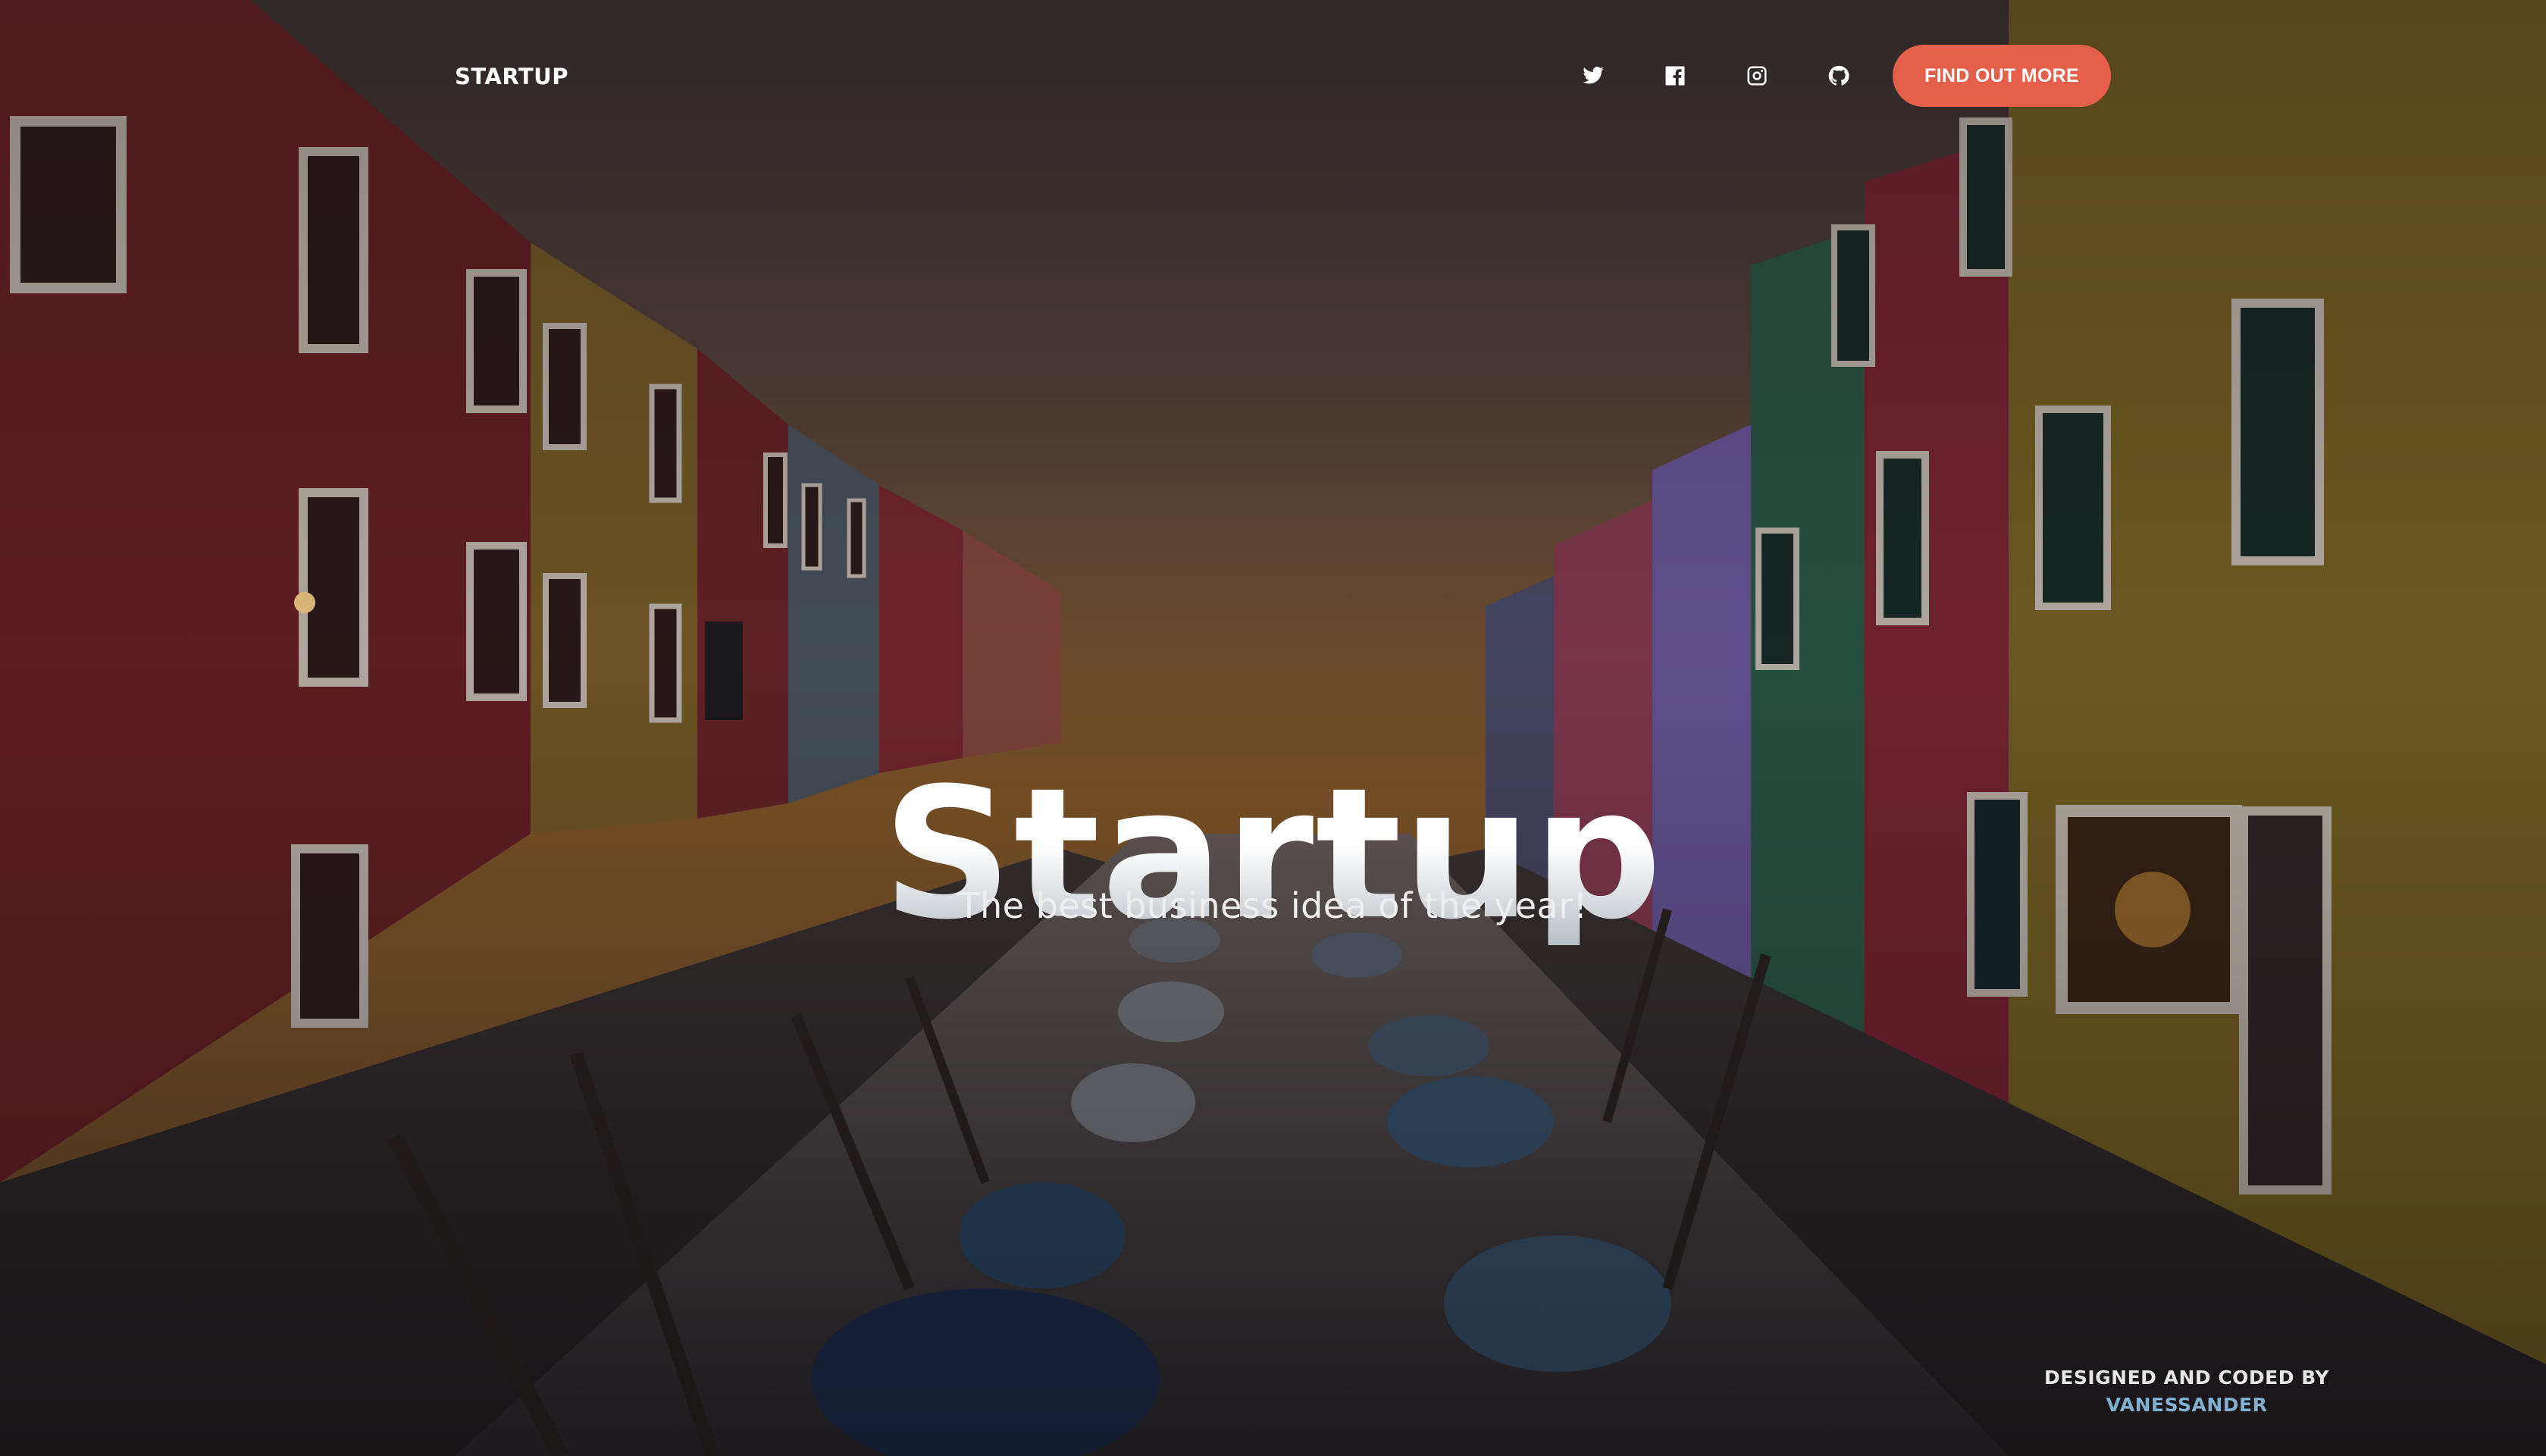 Image resolution: width=2546 pixels, height=1456 pixels. I want to click on credit-author-link: VANESSANDER, so click(2187, 1405).